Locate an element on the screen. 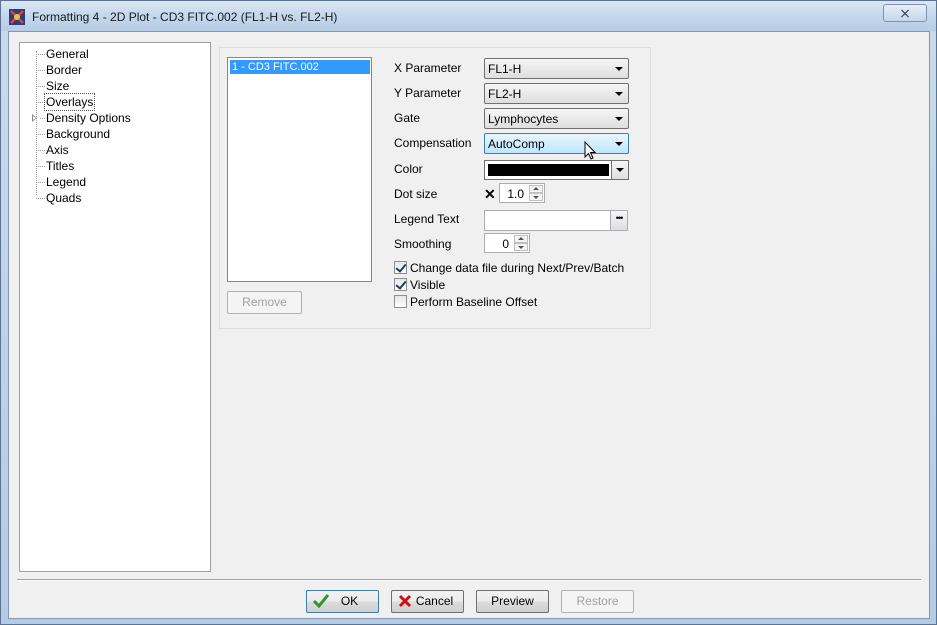 This screenshot has height=625, width=937. tree-item-label: Quads is located at coordinates (64, 198).